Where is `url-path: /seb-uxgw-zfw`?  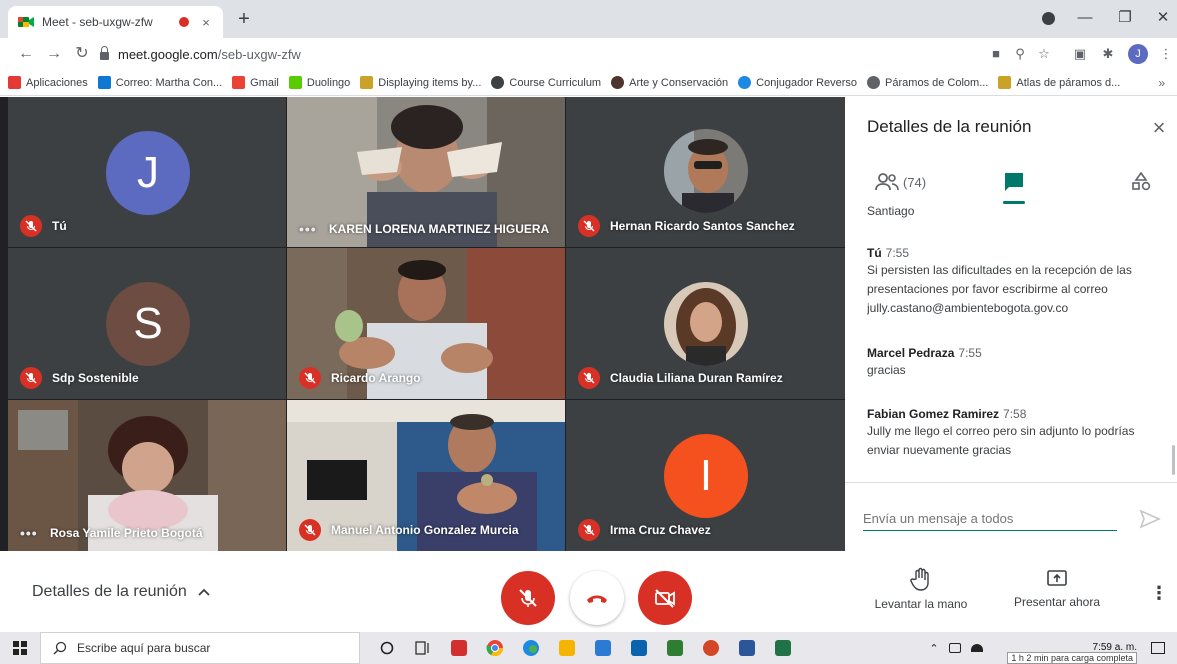
url-path: /seb-uxgw-zfw is located at coordinates (259, 54).